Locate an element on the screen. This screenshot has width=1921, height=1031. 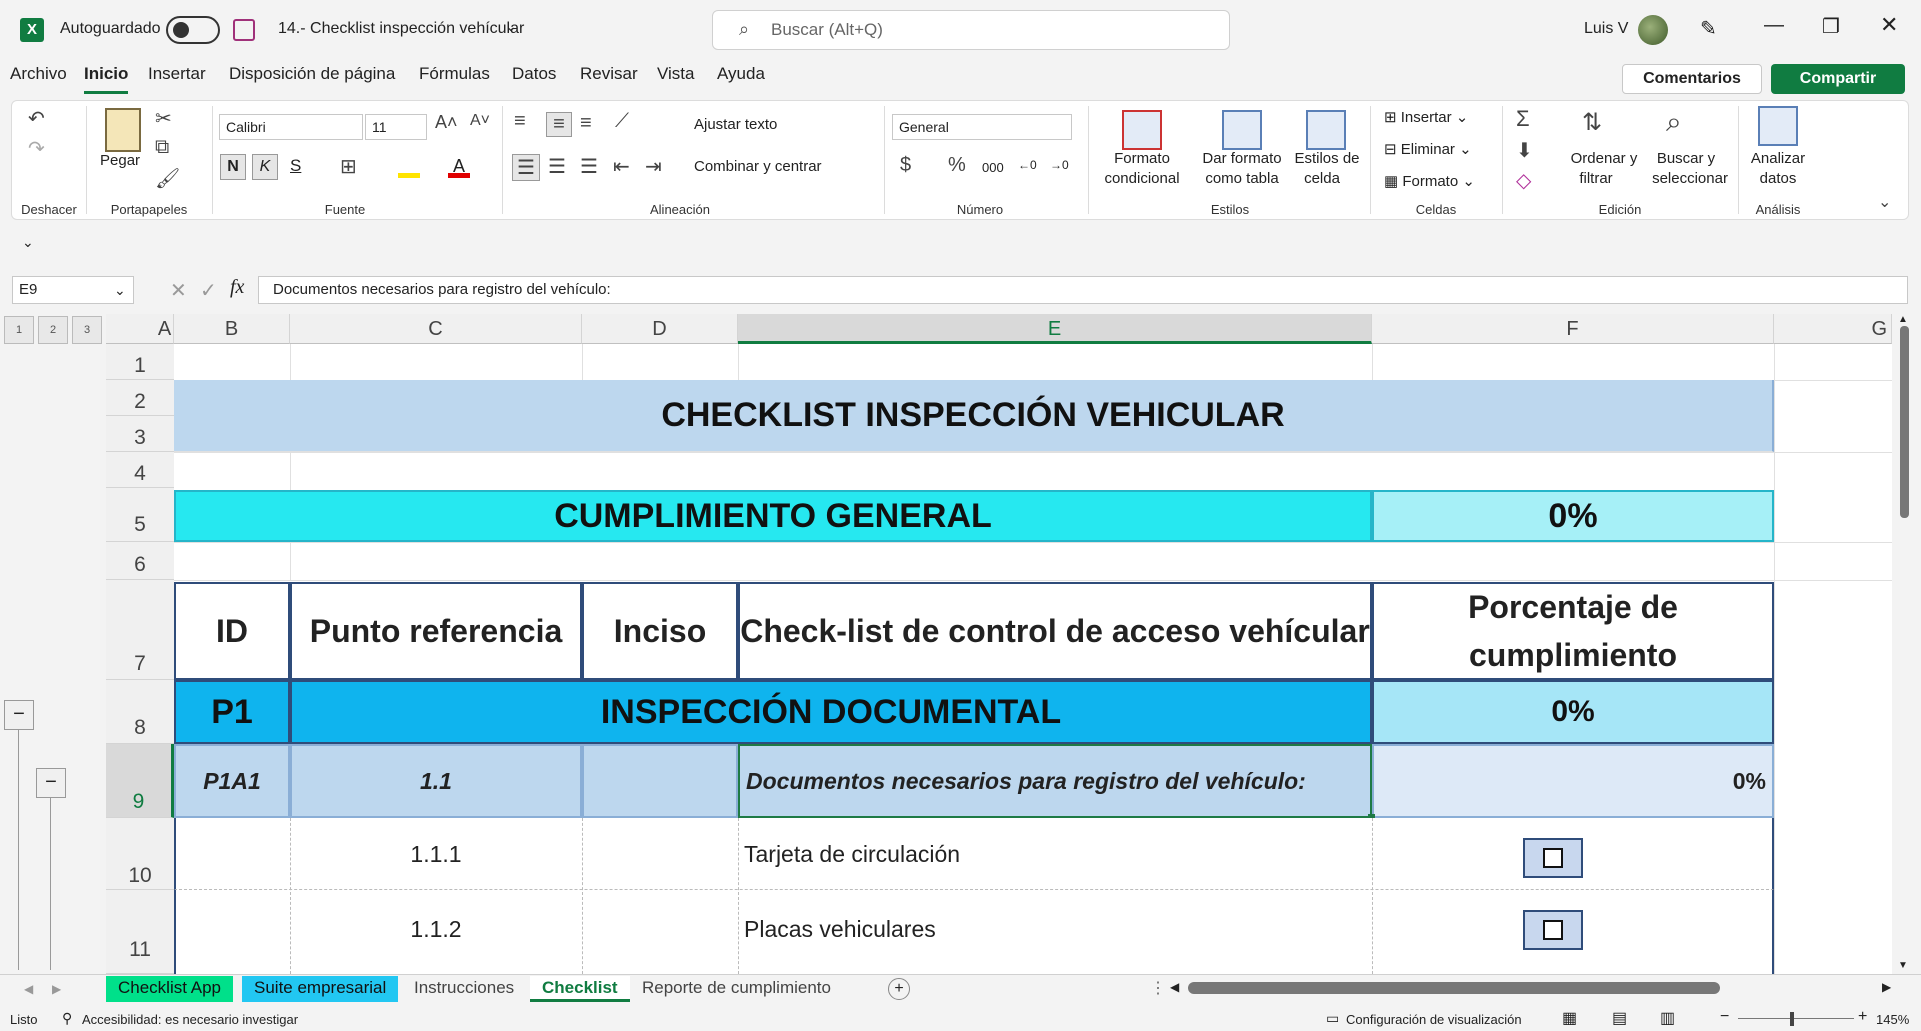
scroll-right-icon: ▶ is located at coordinates (1886, 987).